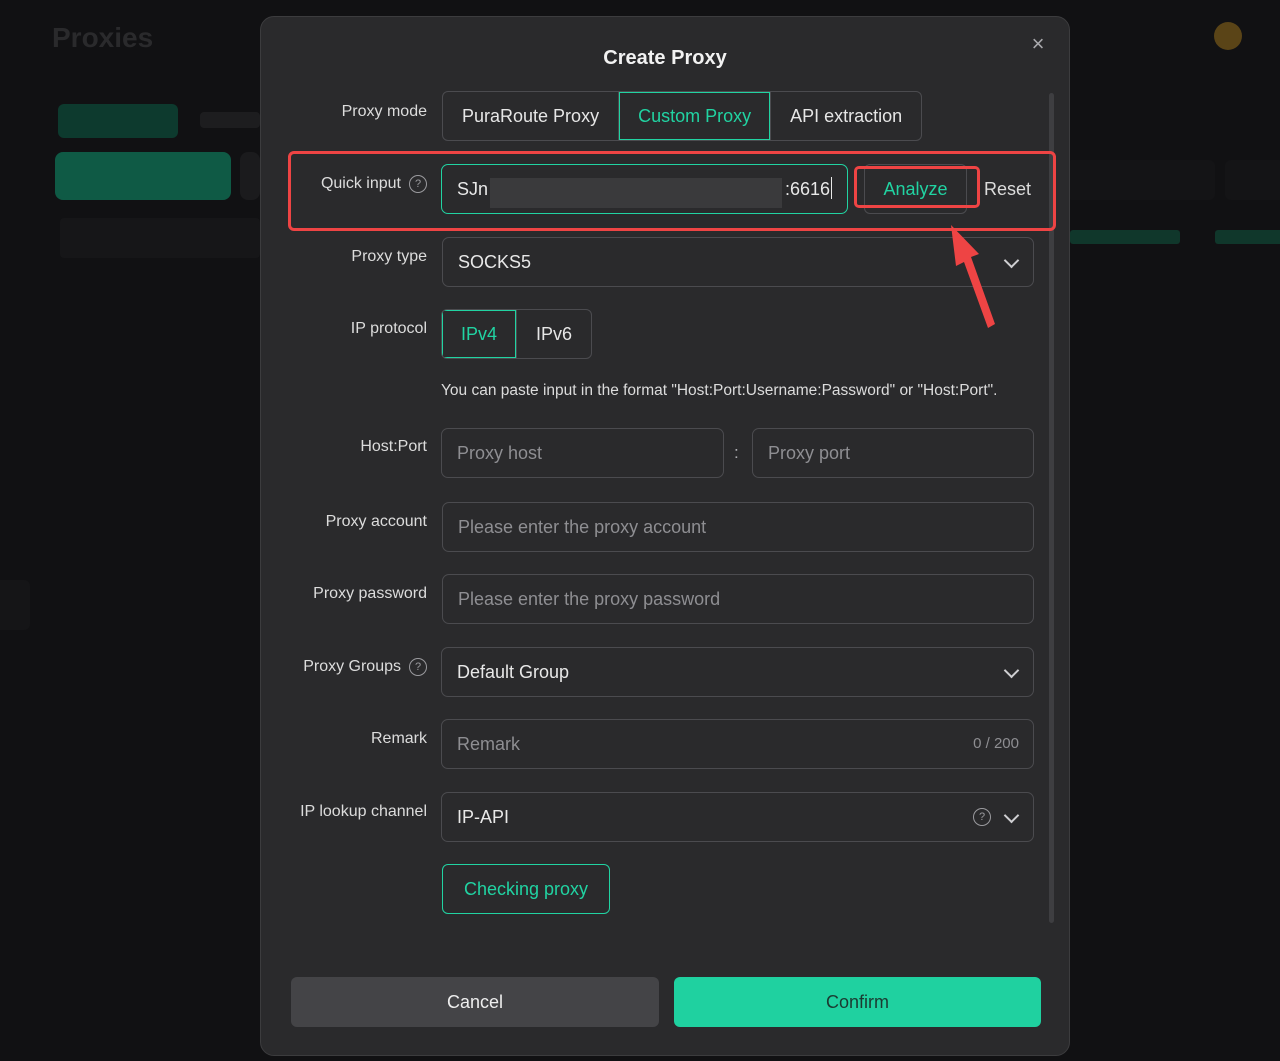 The width and height of the screenshot is (1280, 1061). What do you see at coordinates (489, 744) in the screenshot?
I see `remark-placeholder: Remark` at bounding box center [489, 744].